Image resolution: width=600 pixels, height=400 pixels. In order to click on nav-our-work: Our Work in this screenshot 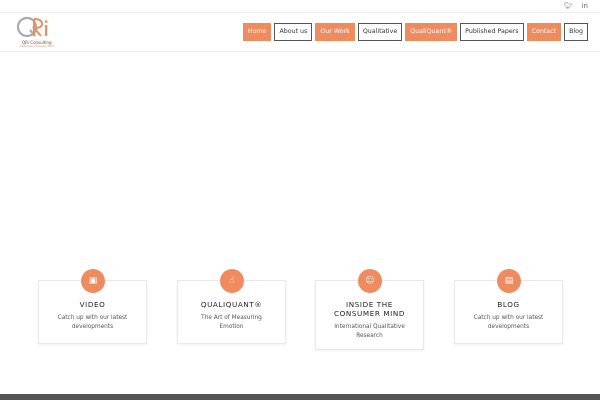, I will do `click(335, 32)`.